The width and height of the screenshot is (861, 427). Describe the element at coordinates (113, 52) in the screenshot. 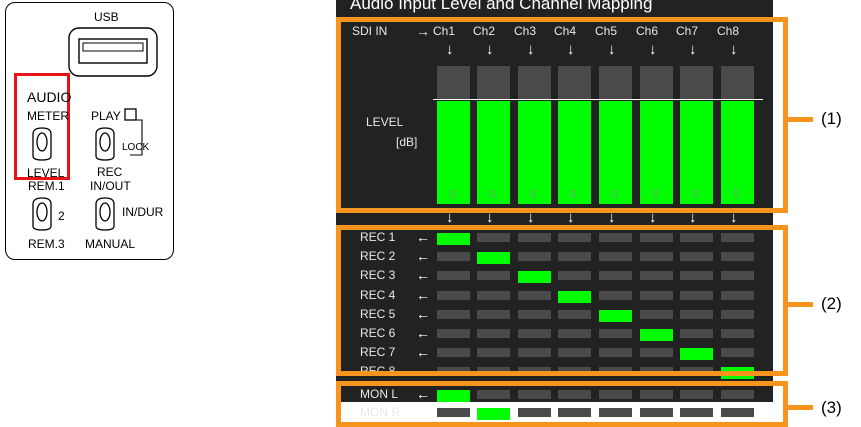

I see `usb-port-icon` at that location.